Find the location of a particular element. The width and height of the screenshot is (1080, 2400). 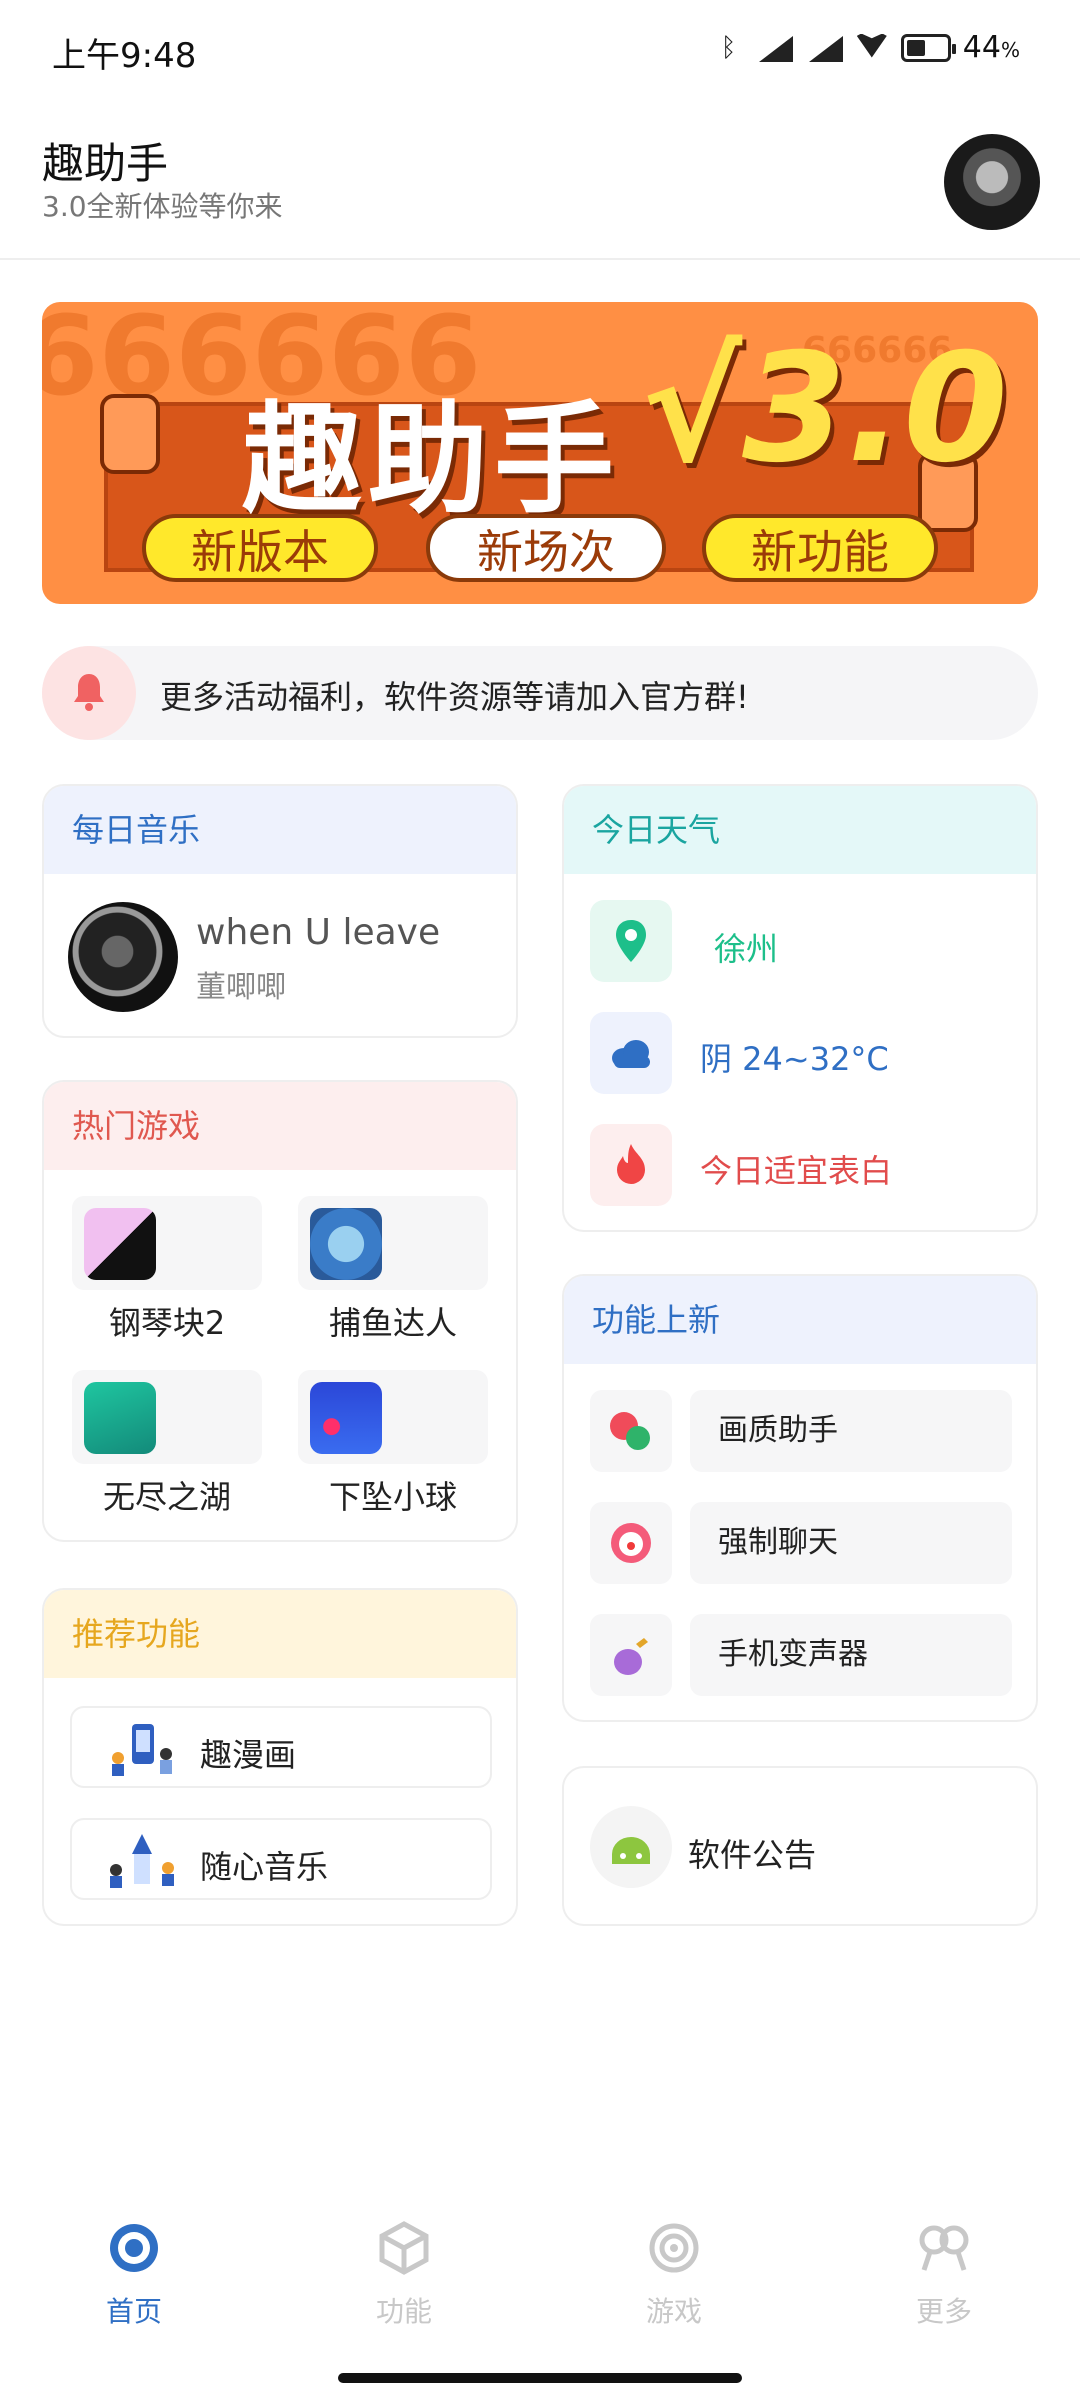

weather-card: 今日天气 徐州 阴 24~32°C 今日适宜表白 is located at coordinates (800, 1008).